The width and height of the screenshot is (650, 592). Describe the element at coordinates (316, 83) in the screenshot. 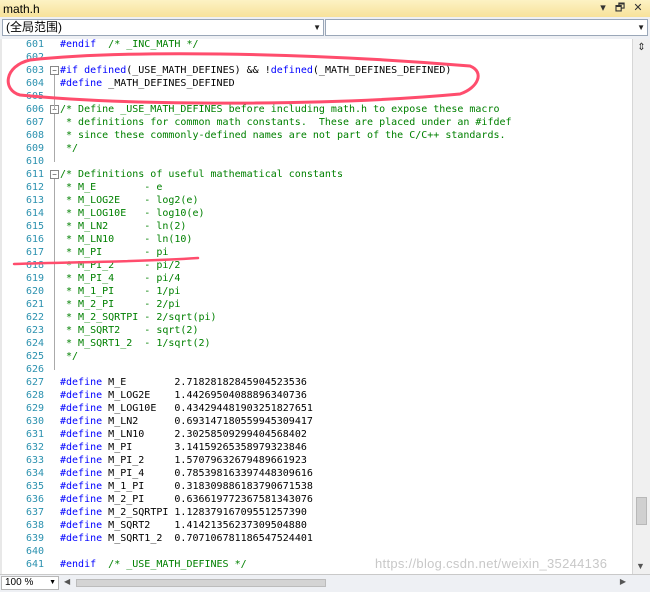

I see `code-line: 604 #define _MATH_DEFINES_DEFINED` at that location.